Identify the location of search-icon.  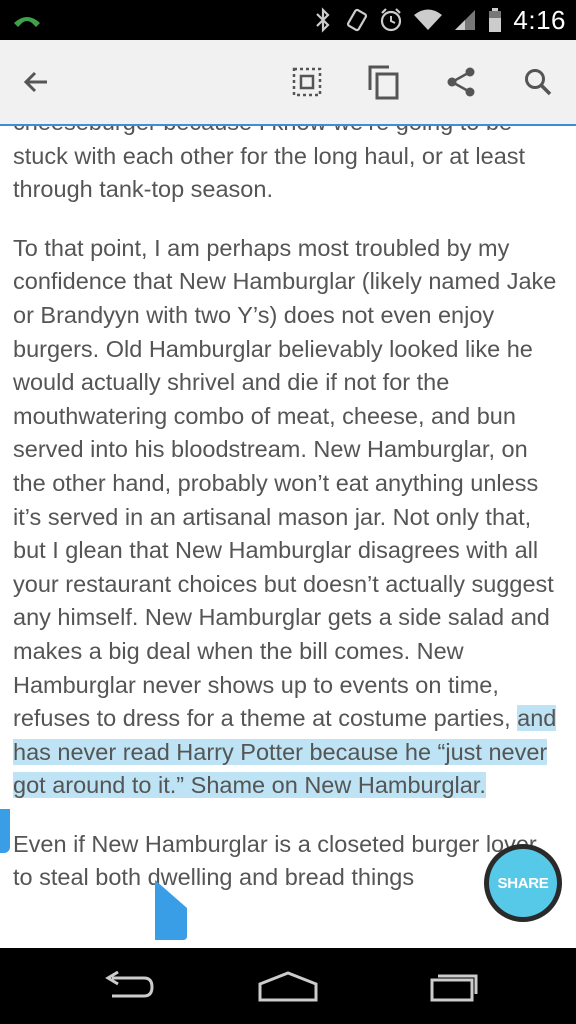
(538, 82).